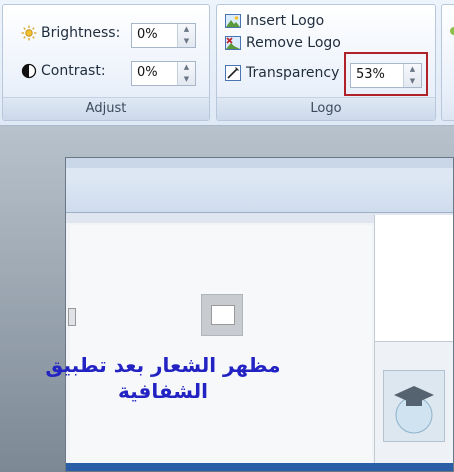 This screenshot has width=454, height=472. What do you see at coordinates (233, 21) in the screenshot?
I see `insert-logo-icon` at bounding box center [233, 21].